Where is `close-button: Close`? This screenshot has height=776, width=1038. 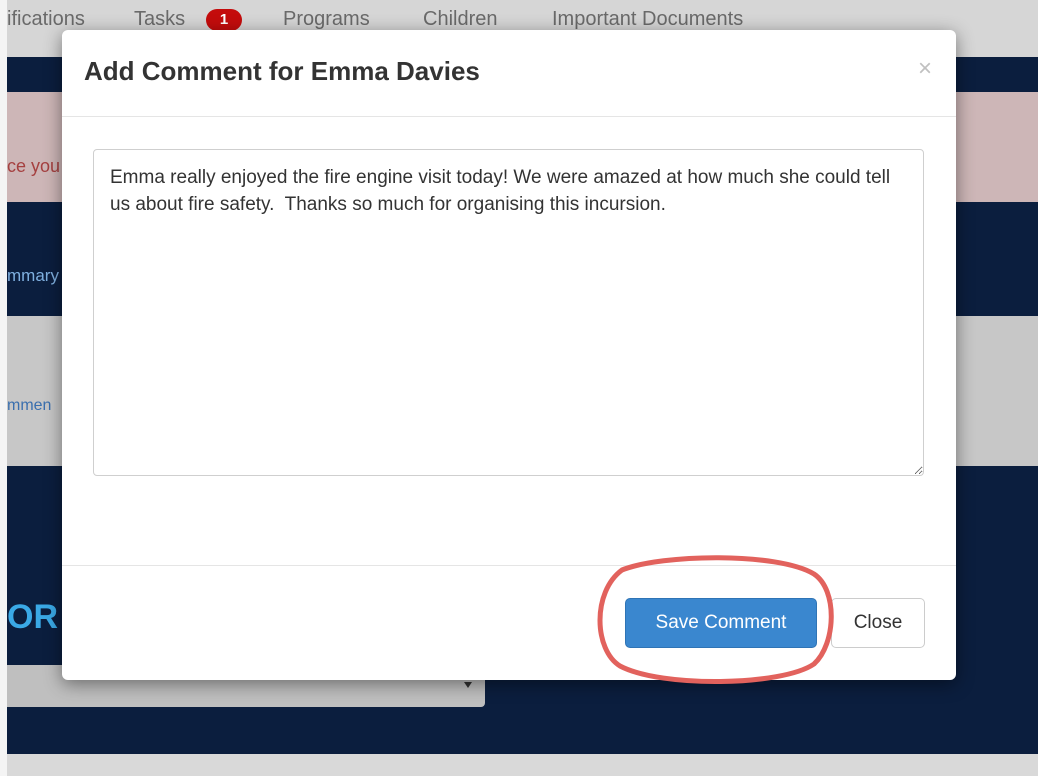 close-button: Close is located at coordinates (878, 623).